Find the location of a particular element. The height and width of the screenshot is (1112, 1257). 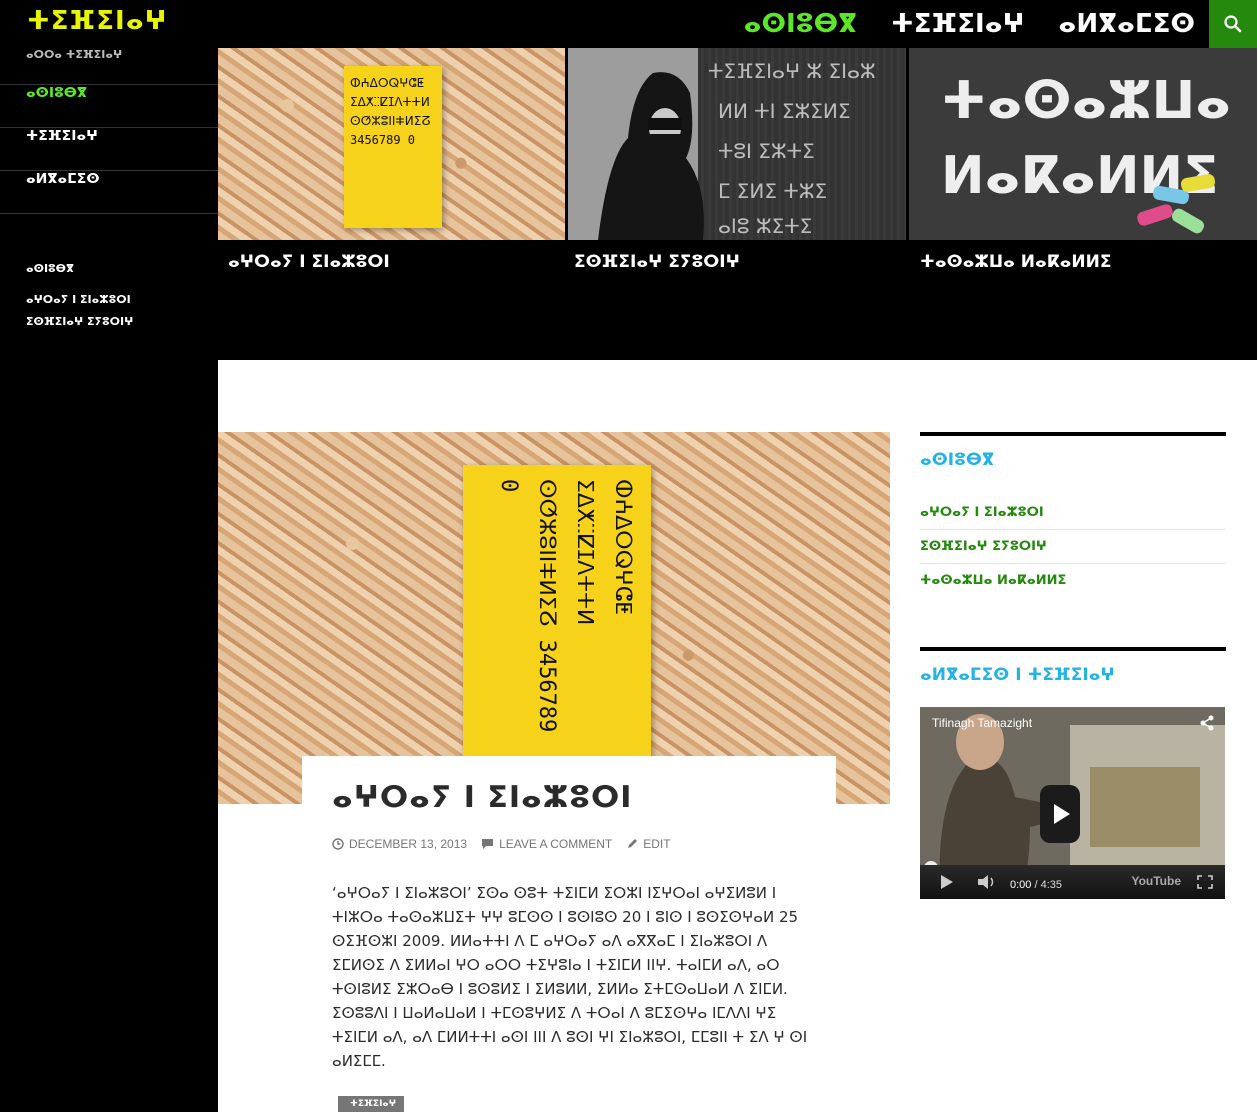

search-icon is located at coordinates (1233, 24).